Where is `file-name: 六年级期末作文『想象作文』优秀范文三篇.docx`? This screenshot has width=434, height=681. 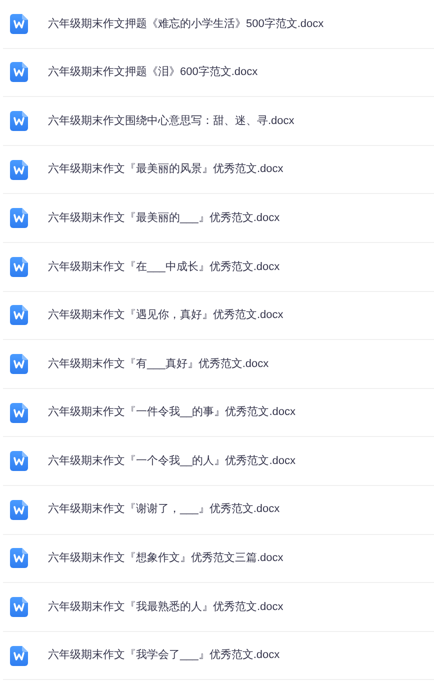
file-name: 六年级期末作文『想象作文』优秀范文三篇.docx is located at coordinates (166, 558).